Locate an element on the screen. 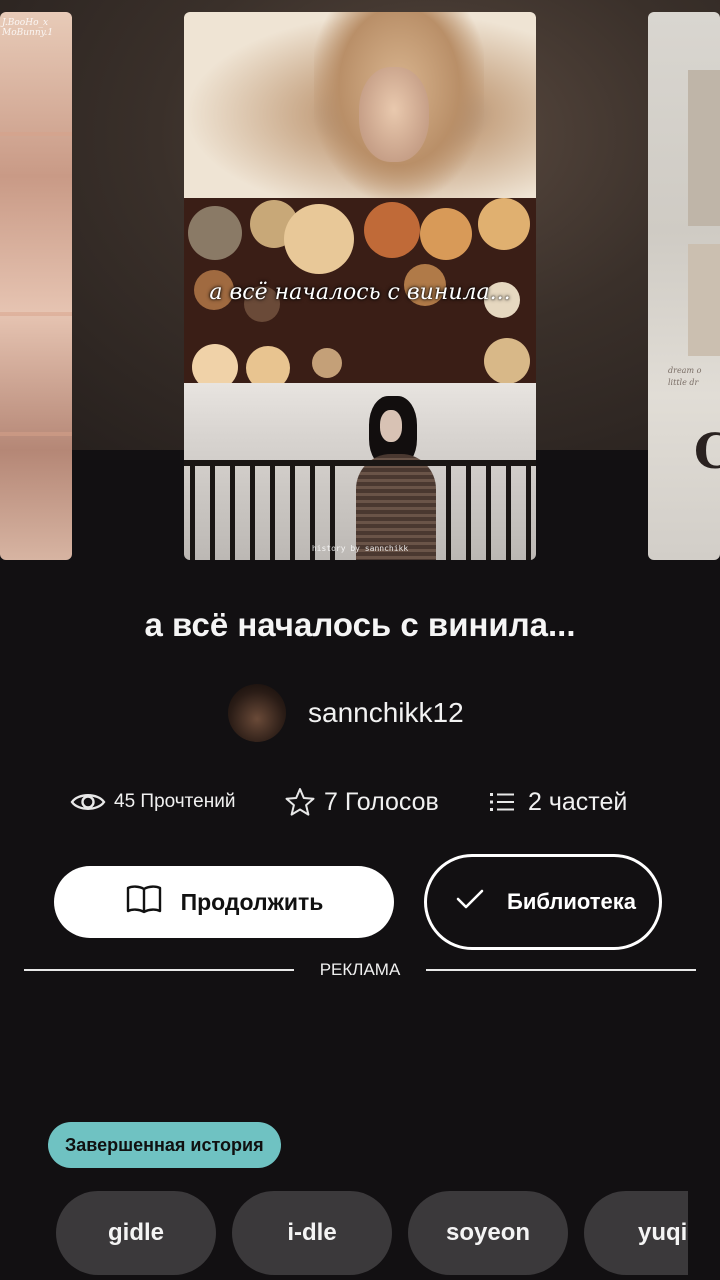  author-link: sannchikk12 is located at coordinates (346, 713).